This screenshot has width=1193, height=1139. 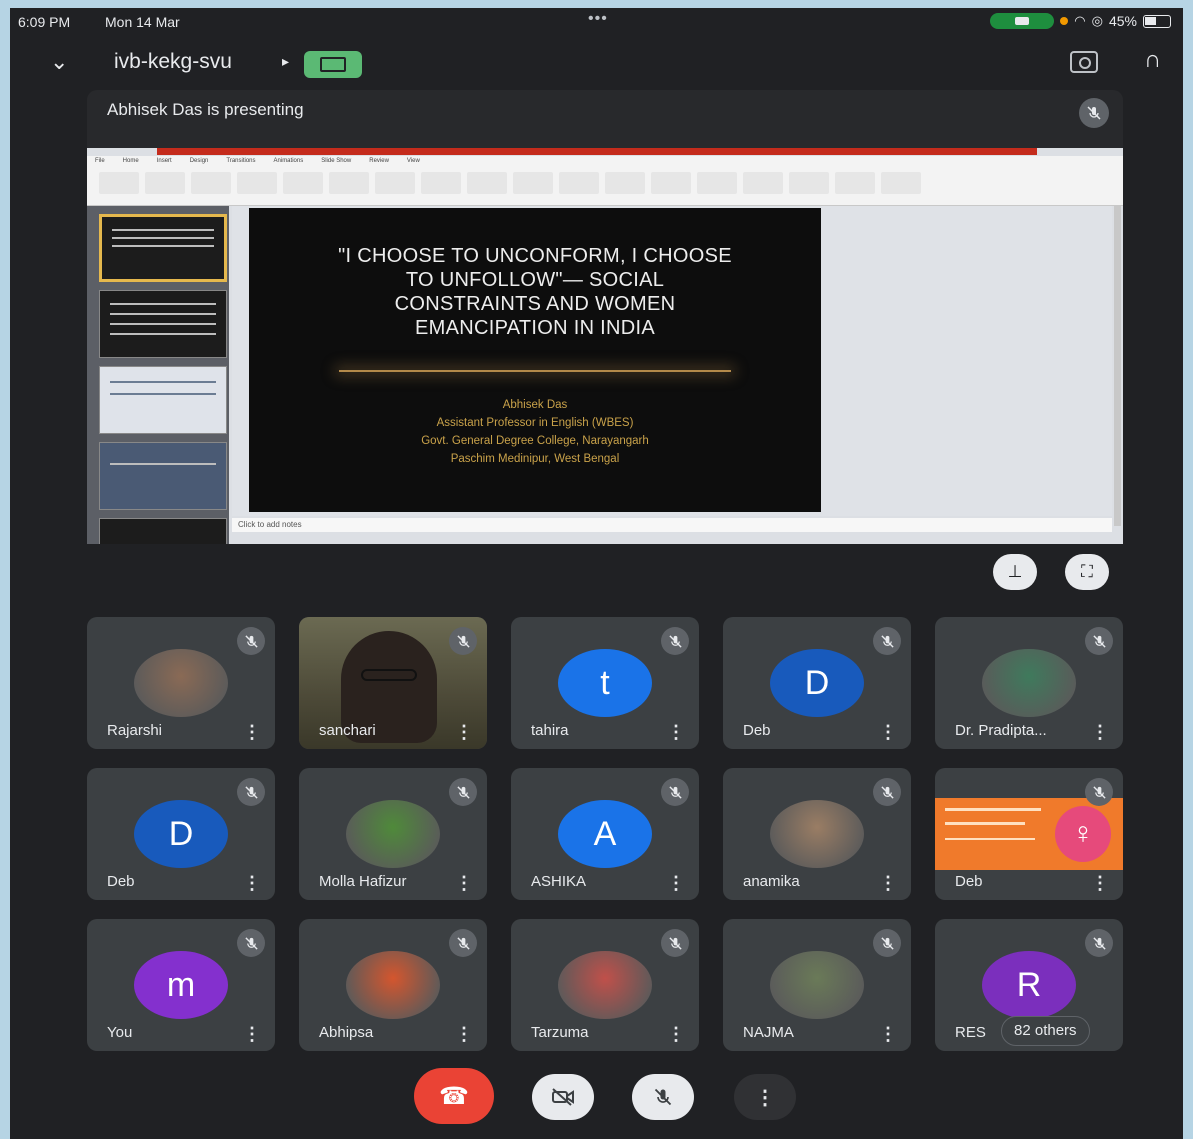 I want to click on alarm-icon: ◎, so click(x=1097, y=20).